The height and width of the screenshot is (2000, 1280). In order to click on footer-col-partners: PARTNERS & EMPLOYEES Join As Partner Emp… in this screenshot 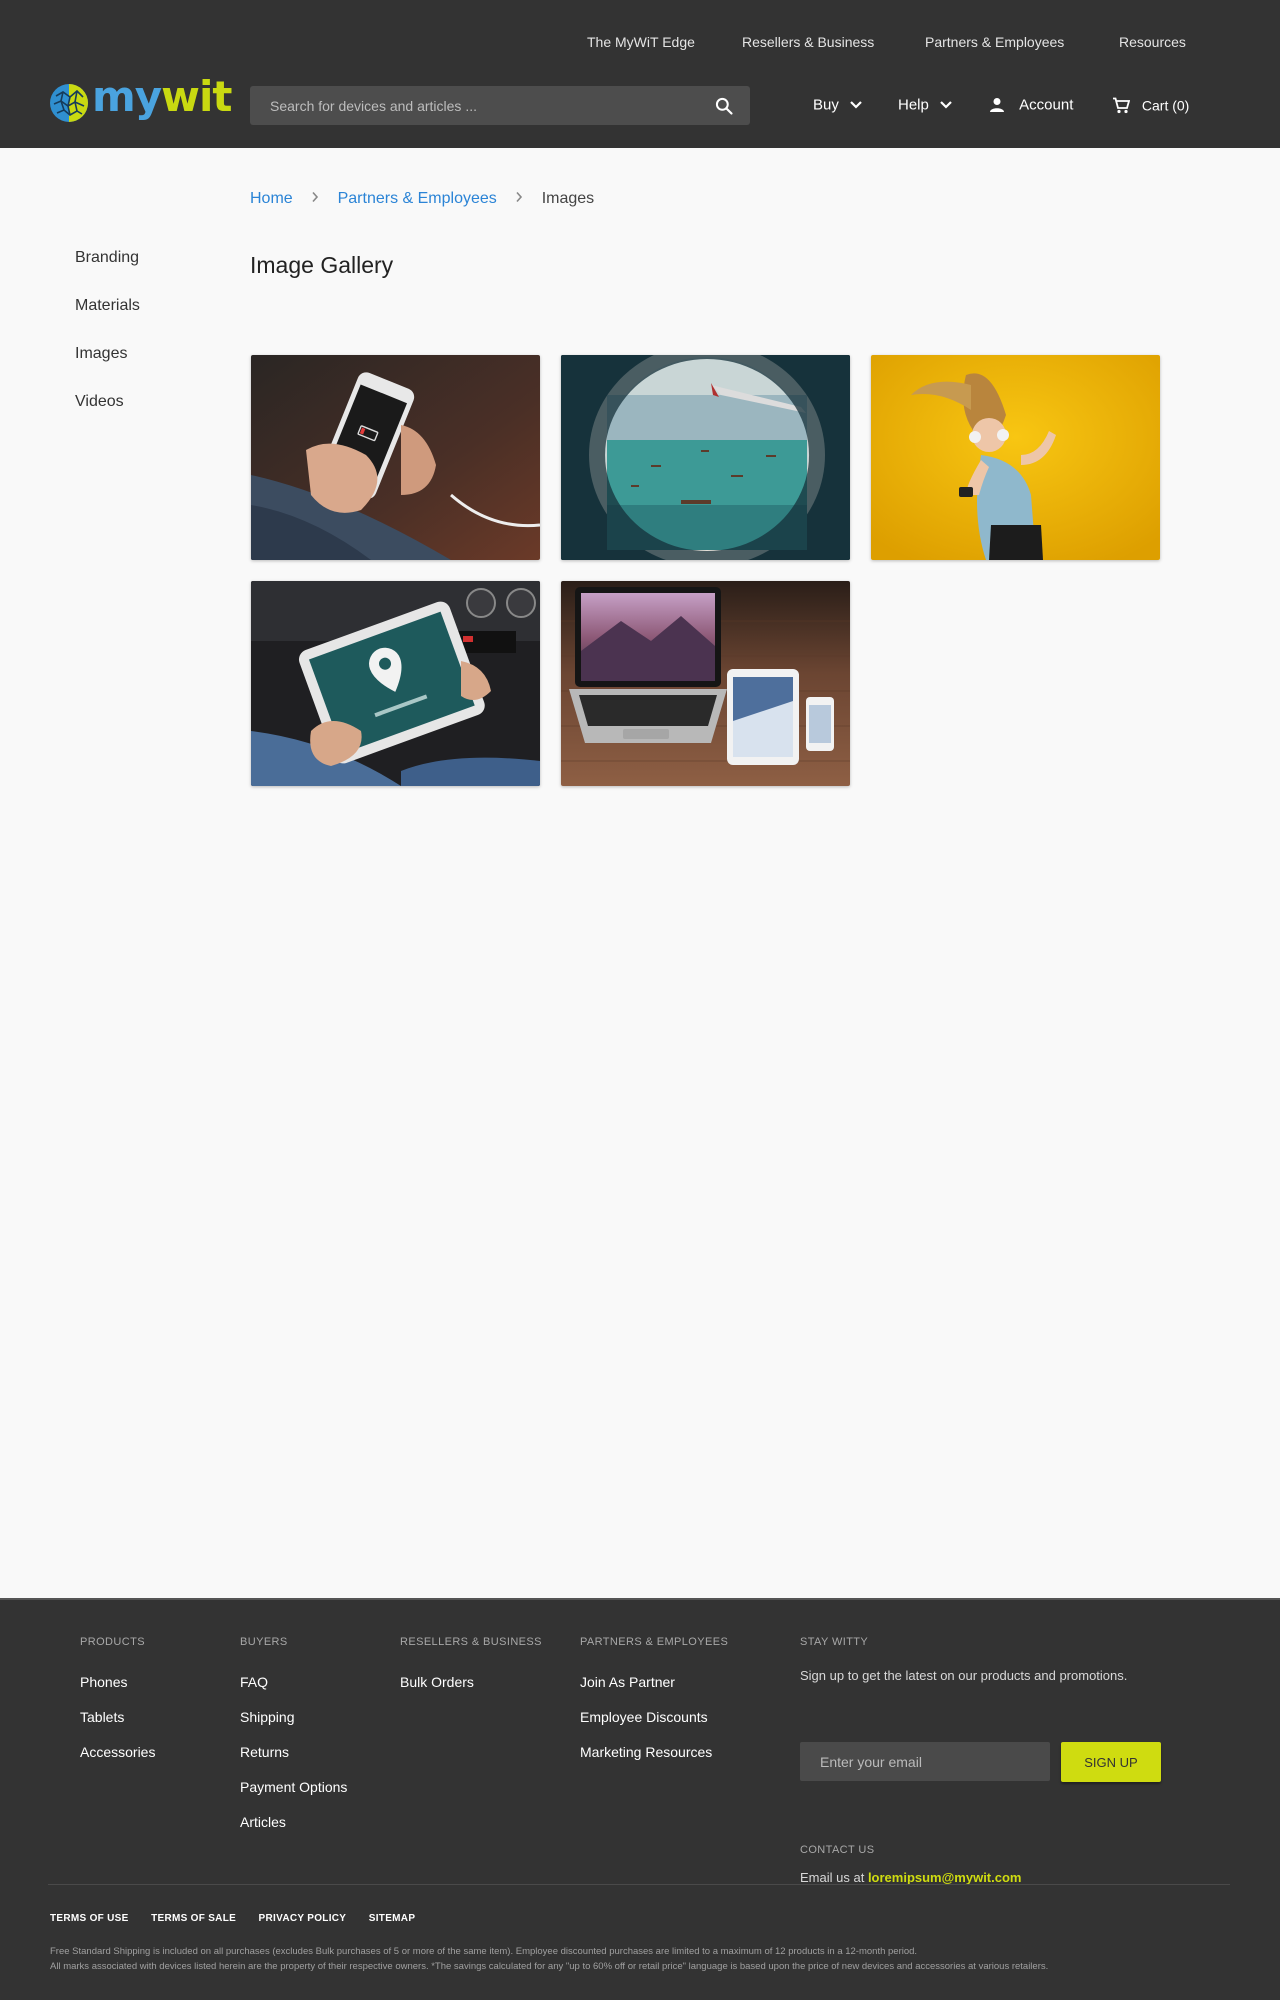, I will do `click(654, 1707)`.